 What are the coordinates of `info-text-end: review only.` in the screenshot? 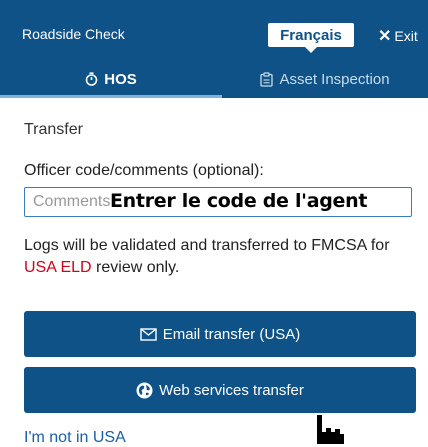 It's located at (135, 267).